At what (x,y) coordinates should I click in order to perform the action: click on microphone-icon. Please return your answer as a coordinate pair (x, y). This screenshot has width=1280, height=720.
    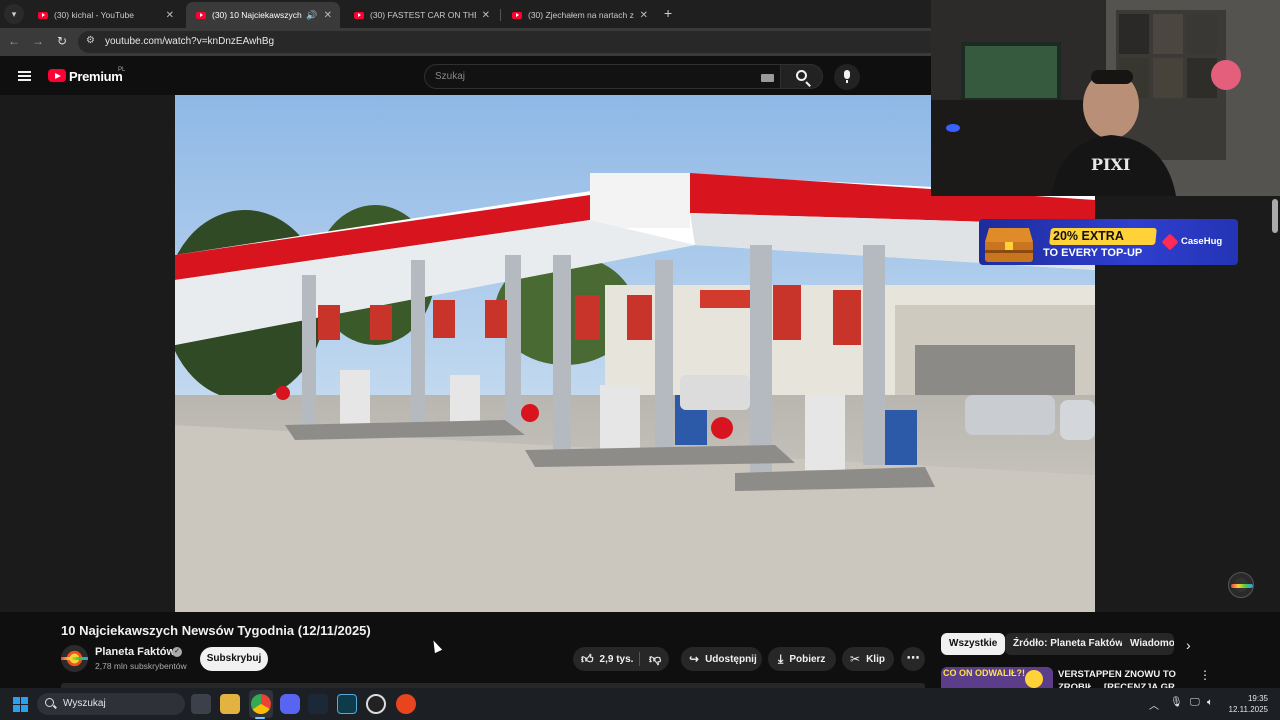
    Looking at the image, I should click on (847, 76).